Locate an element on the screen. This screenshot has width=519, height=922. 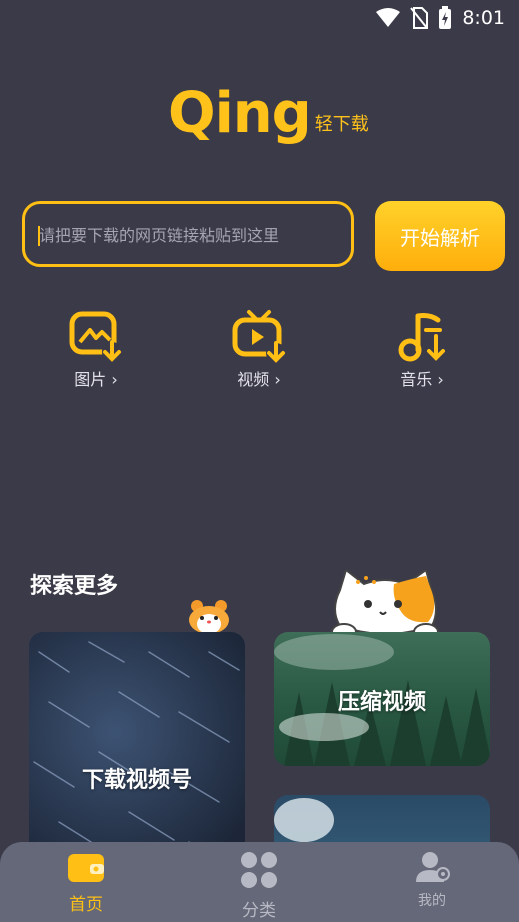
bottom-tab-bar: 首页 分类 我的 is located at coordinates (259, 882).